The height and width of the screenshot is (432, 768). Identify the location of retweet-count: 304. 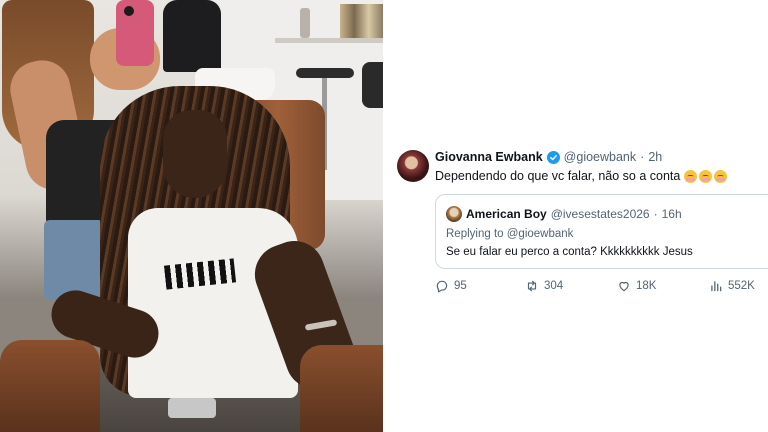
(554, 286).